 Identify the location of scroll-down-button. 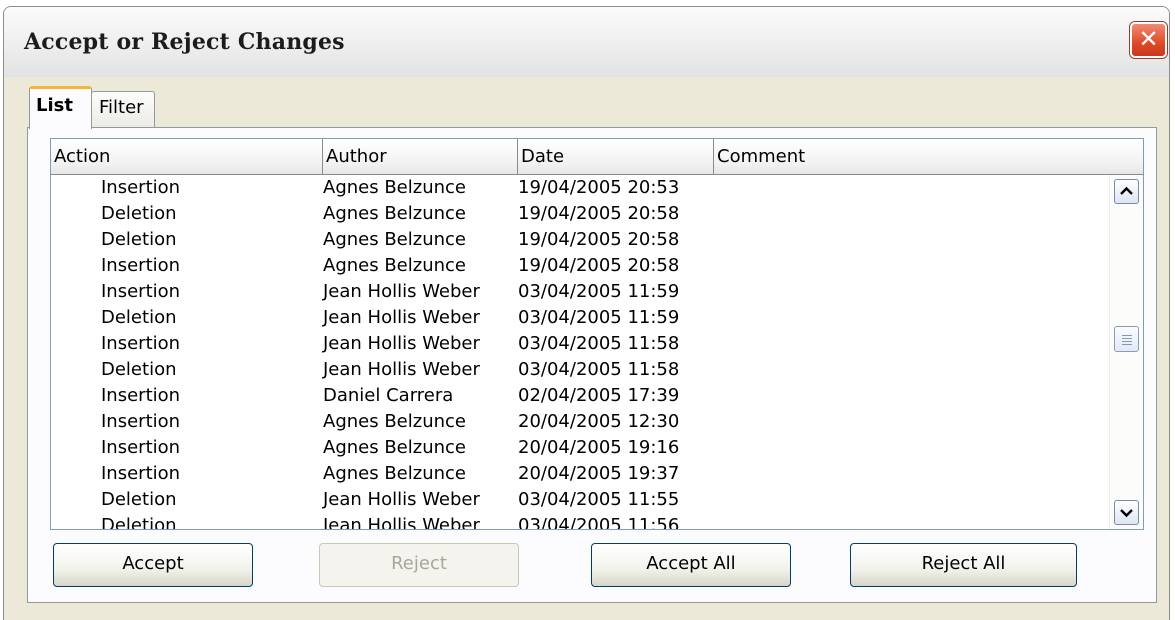
(1126, 512).